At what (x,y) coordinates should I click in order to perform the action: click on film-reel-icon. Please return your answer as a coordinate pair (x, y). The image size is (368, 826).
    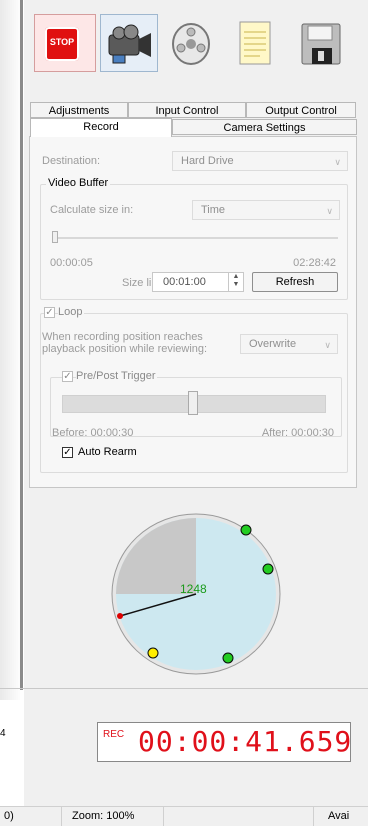
    Looking at the image, I should click on (191, 44).